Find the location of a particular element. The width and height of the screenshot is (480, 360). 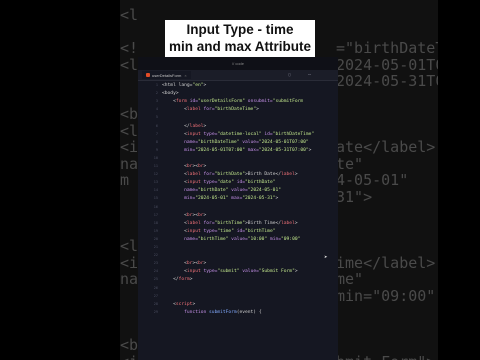

video-caption: Input Type - time min and max Attribute is located at coordinates (240, 38).